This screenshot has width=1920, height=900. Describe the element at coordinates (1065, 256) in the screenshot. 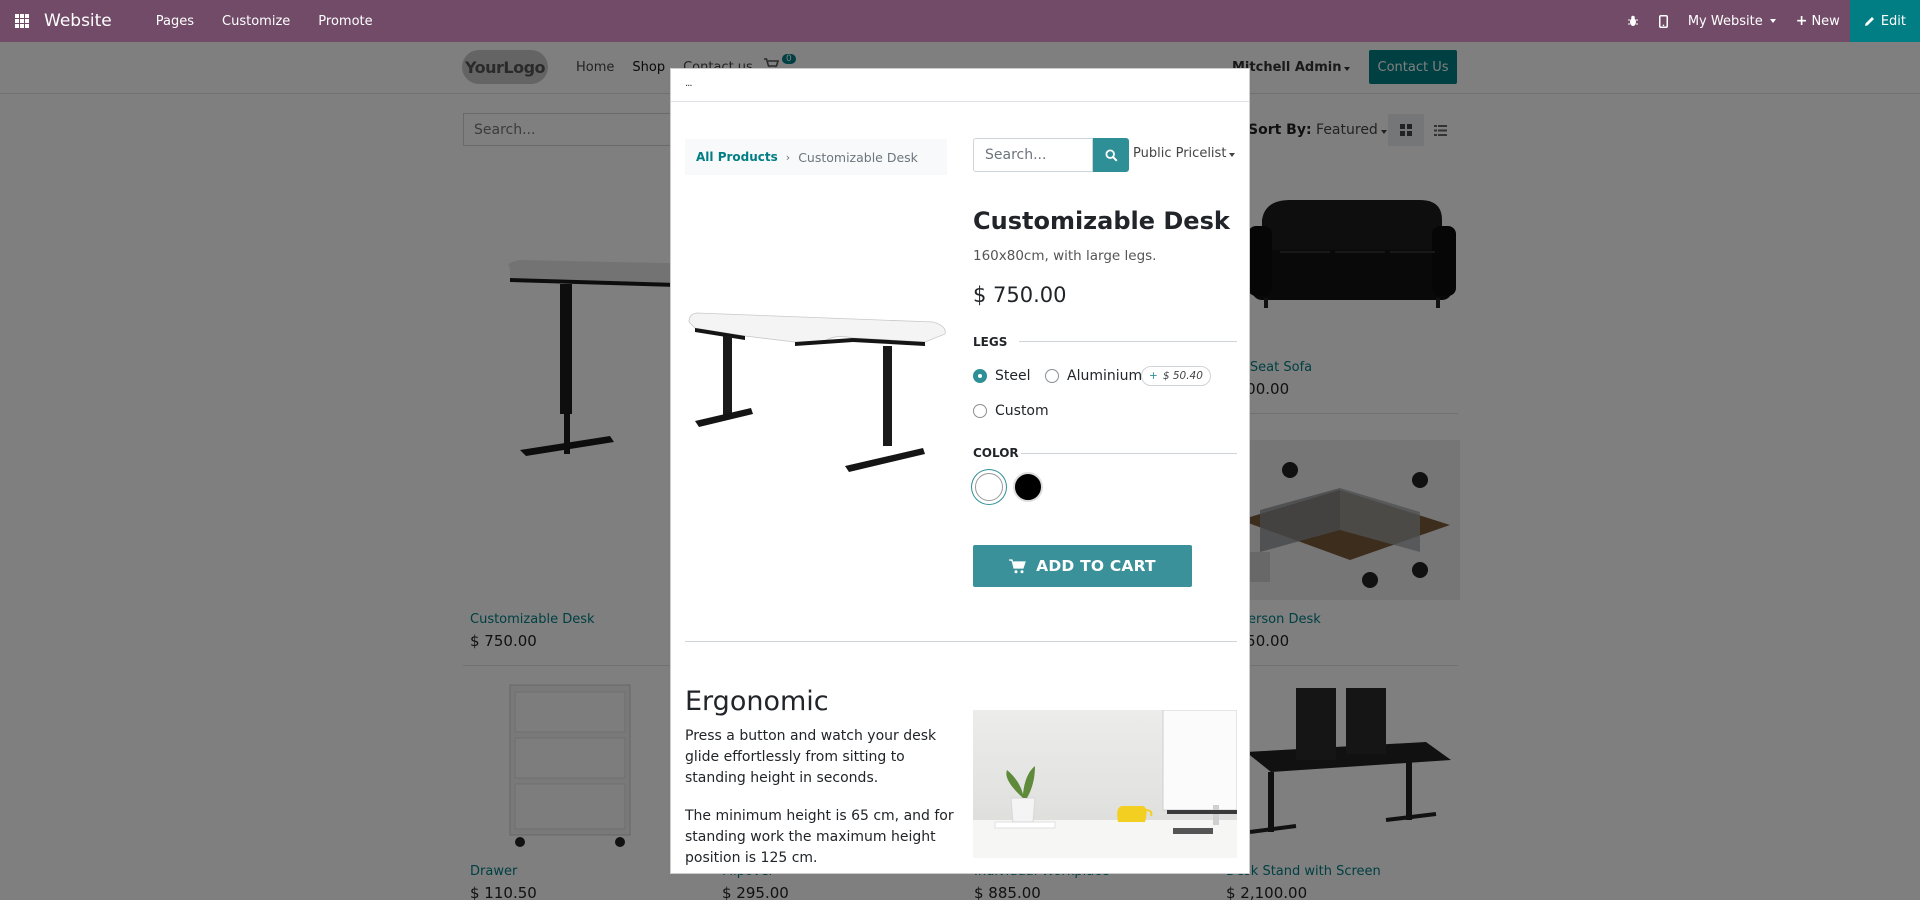

I see `product-description: 160x80cm, with large legs.` at that location.